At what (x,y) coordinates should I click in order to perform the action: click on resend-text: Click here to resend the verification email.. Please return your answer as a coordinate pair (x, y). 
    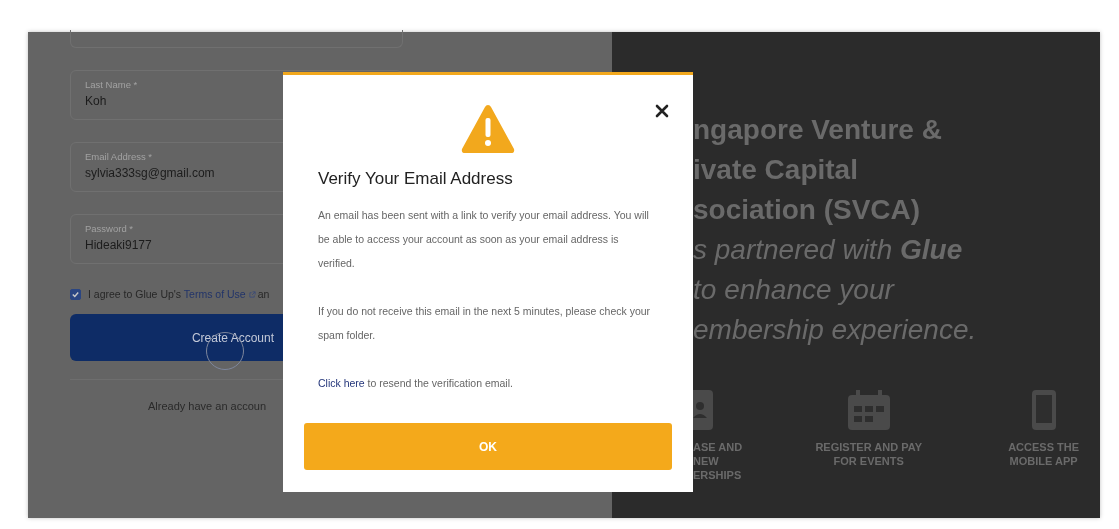
    Looking at the image, I should click on (416, 383).